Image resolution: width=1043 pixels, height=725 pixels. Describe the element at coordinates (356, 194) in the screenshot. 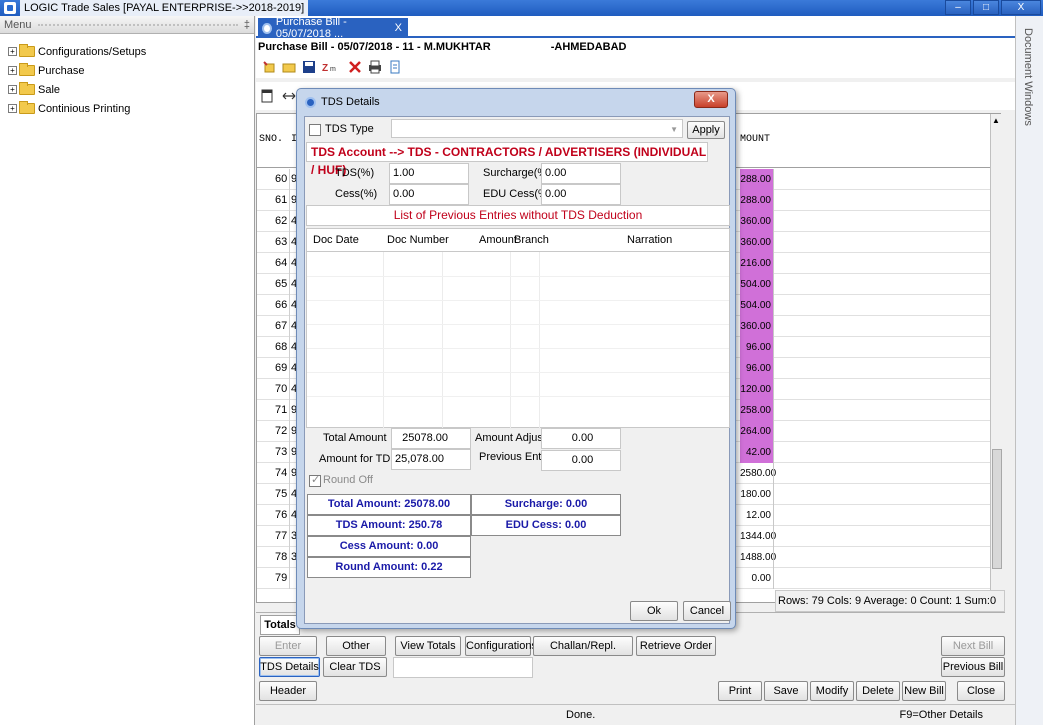

I see `cess-pct-label: Cess(%)` at that location.